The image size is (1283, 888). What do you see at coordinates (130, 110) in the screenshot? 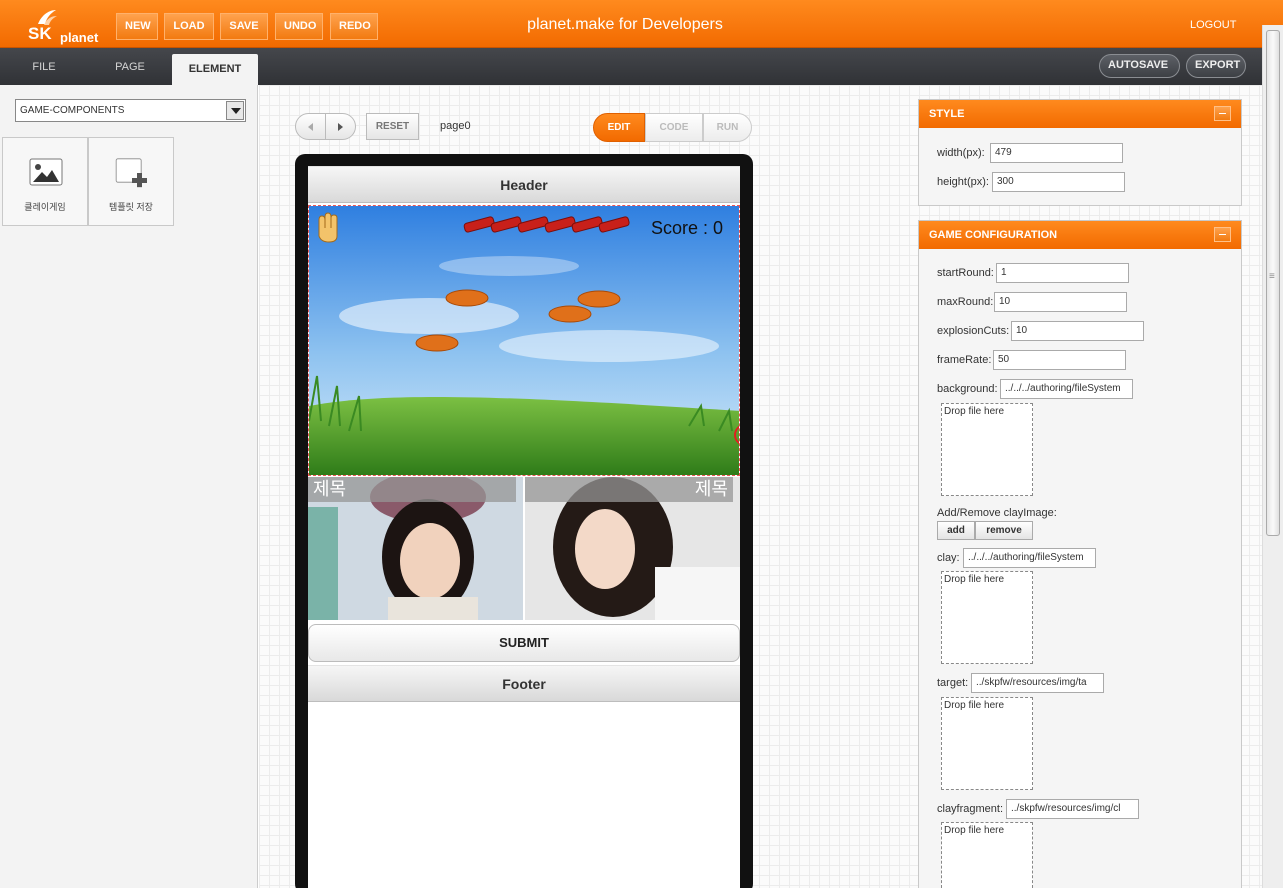
I see `component-category-select: GAME-COMPONENTS` at bounding box center [130, 110].